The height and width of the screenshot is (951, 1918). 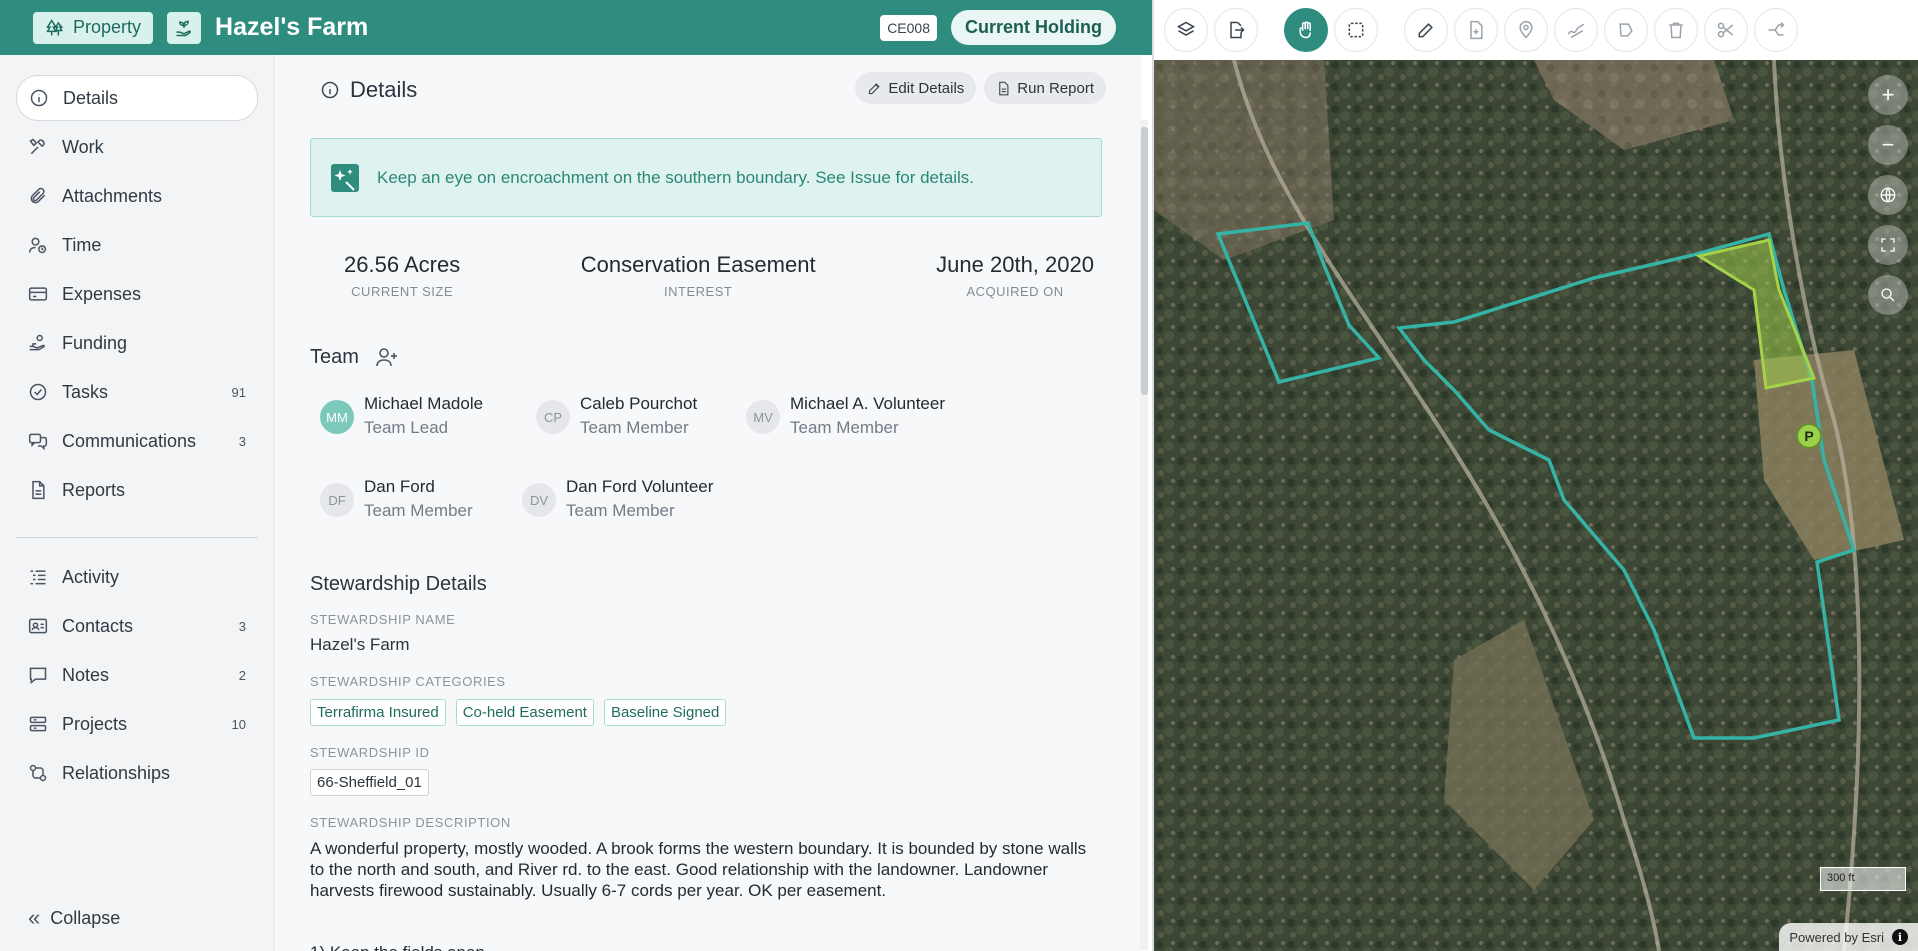 What do you see at coordinates (616, 416) in the screenshot?
I see `team-member: CP Caleb Pourchot Team Member` at bounding box center [616, 416].